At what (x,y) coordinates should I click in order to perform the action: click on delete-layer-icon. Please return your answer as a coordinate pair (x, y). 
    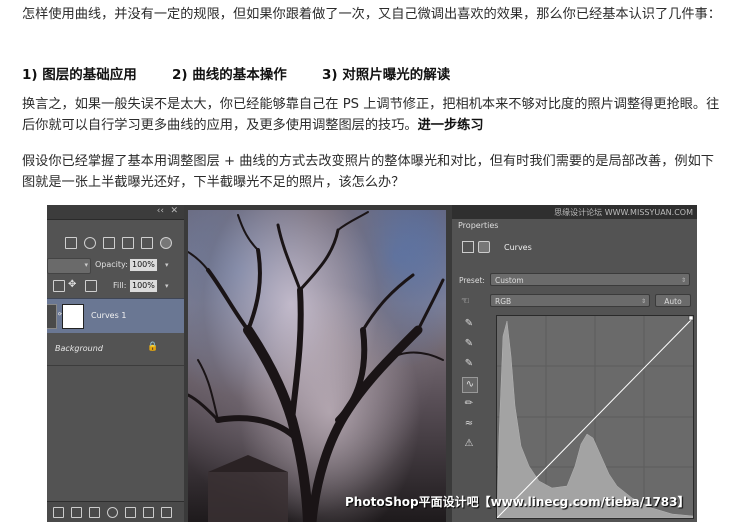
    Looking at the image, I should click on (166, 512).